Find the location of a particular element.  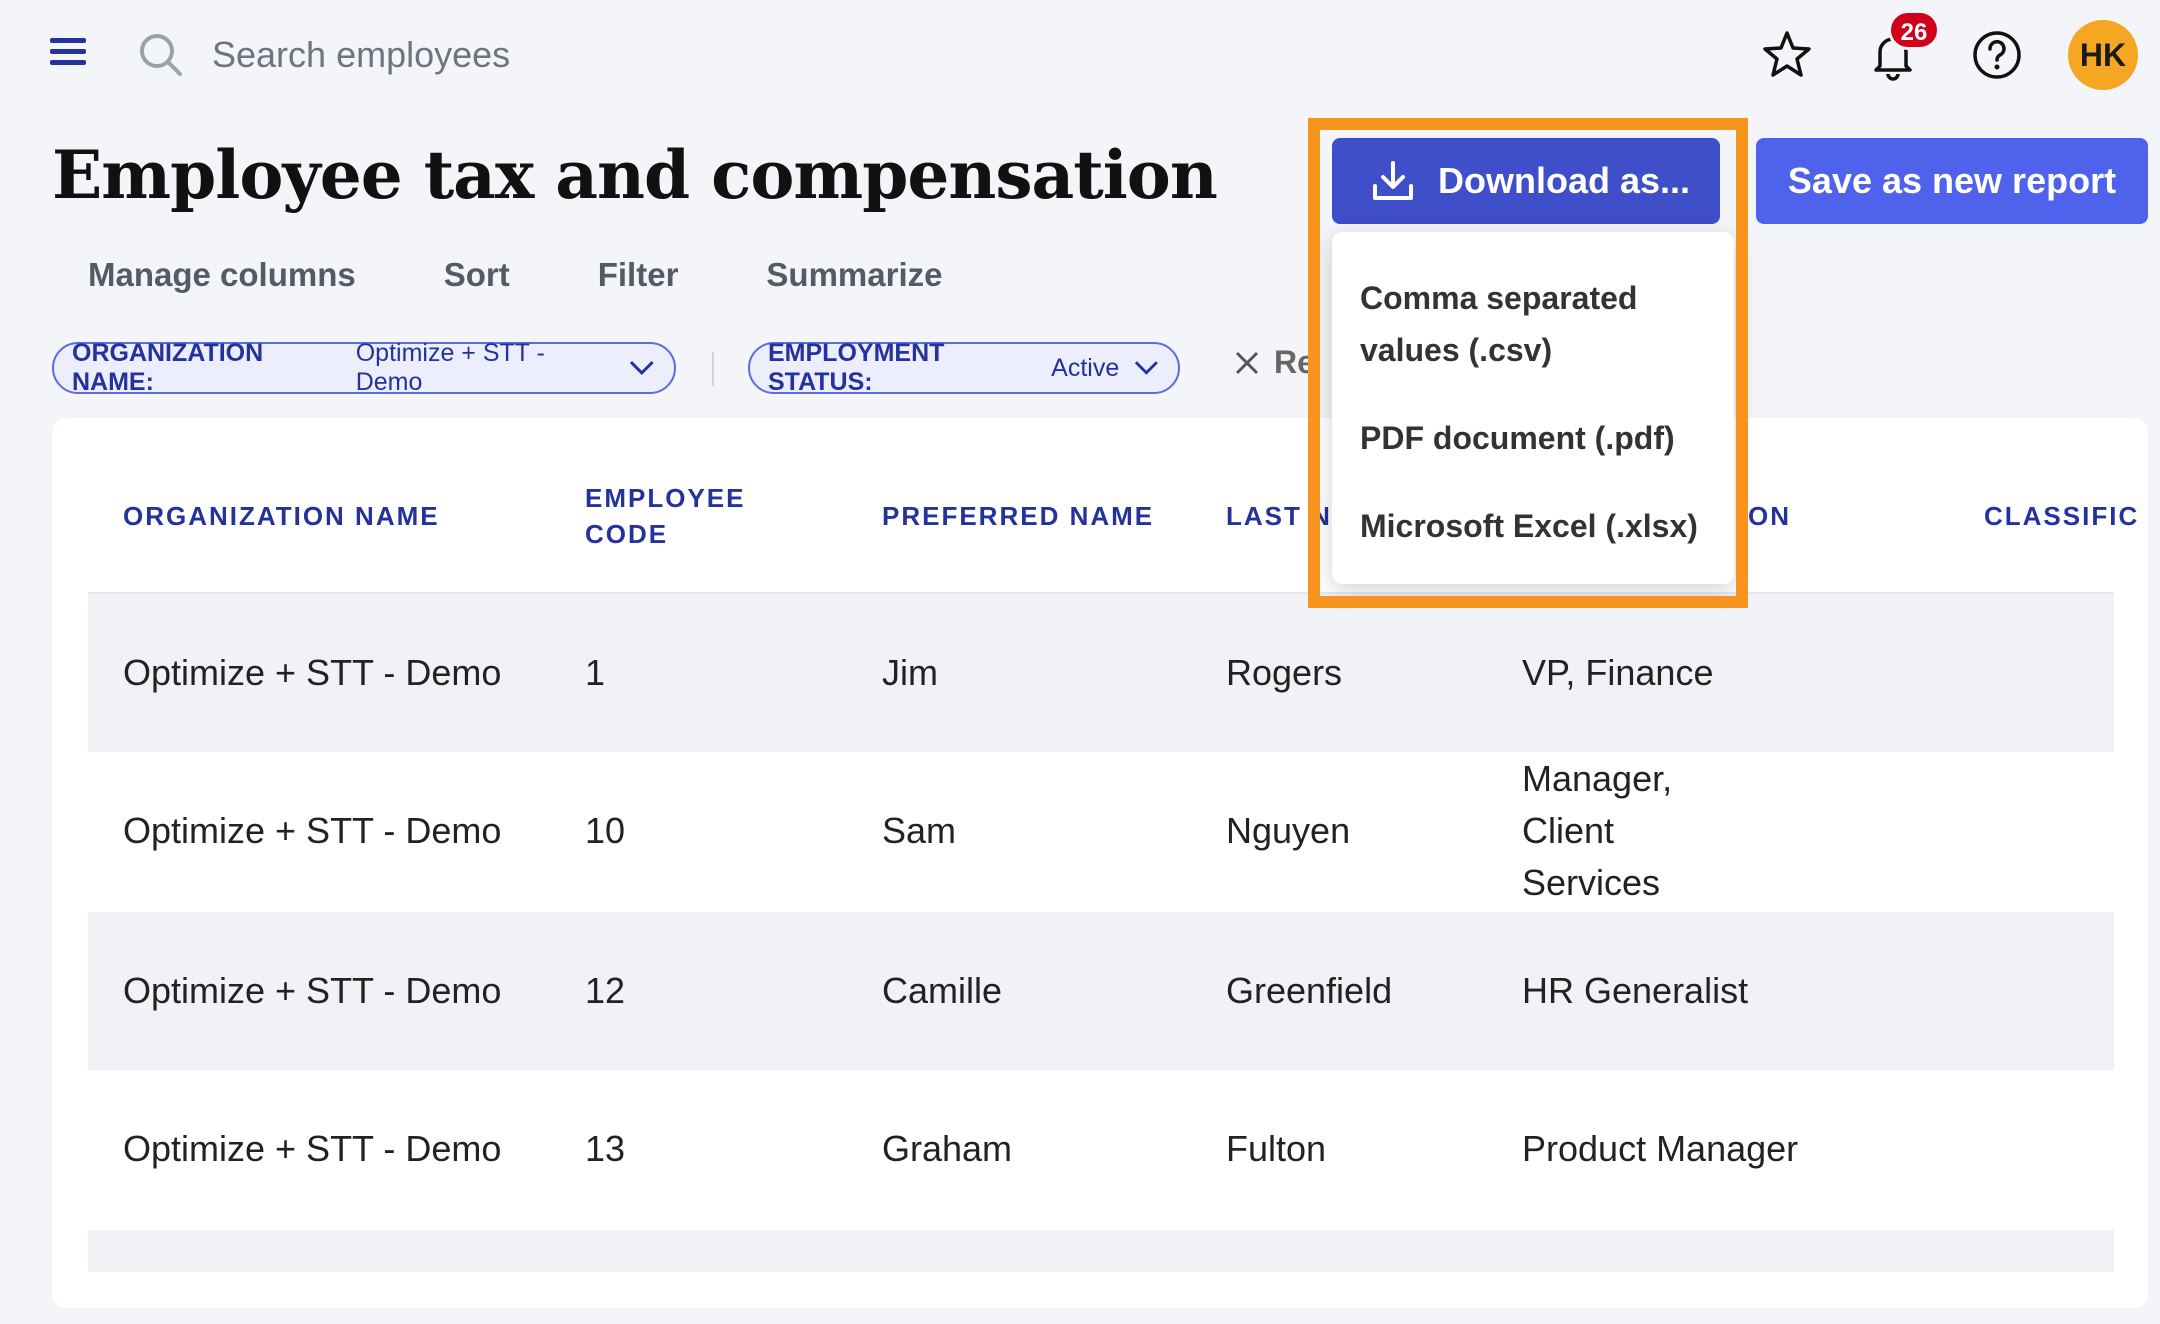

remove-filters-button: Re is located at coordinates (1274, 362).